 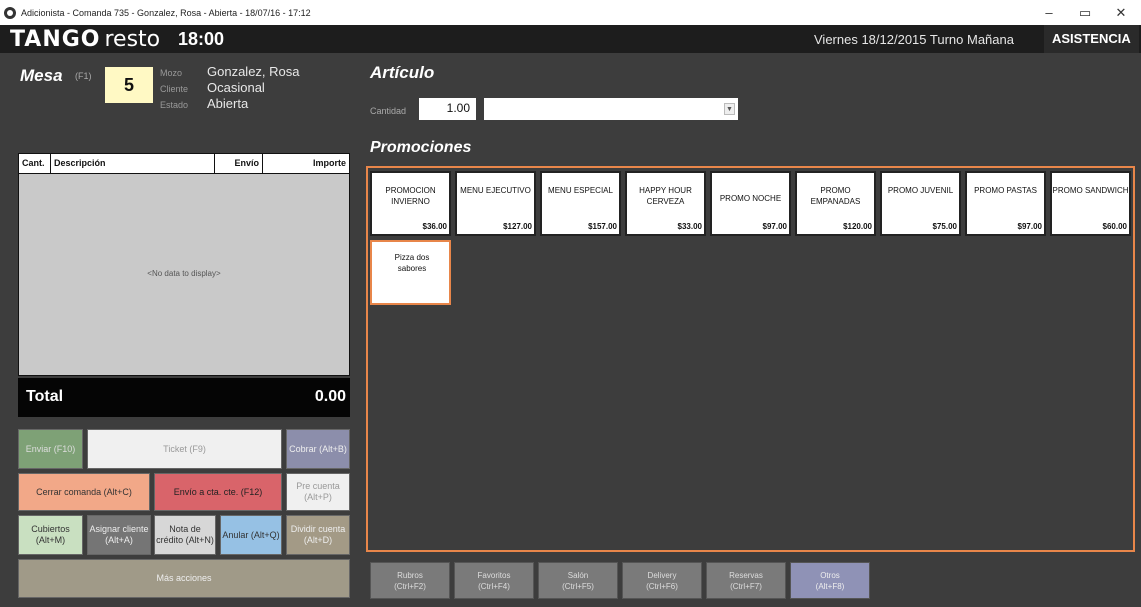 What do you see at coordinates (410, 196) in the screenshot?
I see `promo-name: PROMOCION INVIERNO` at bounding box center [410, 196].